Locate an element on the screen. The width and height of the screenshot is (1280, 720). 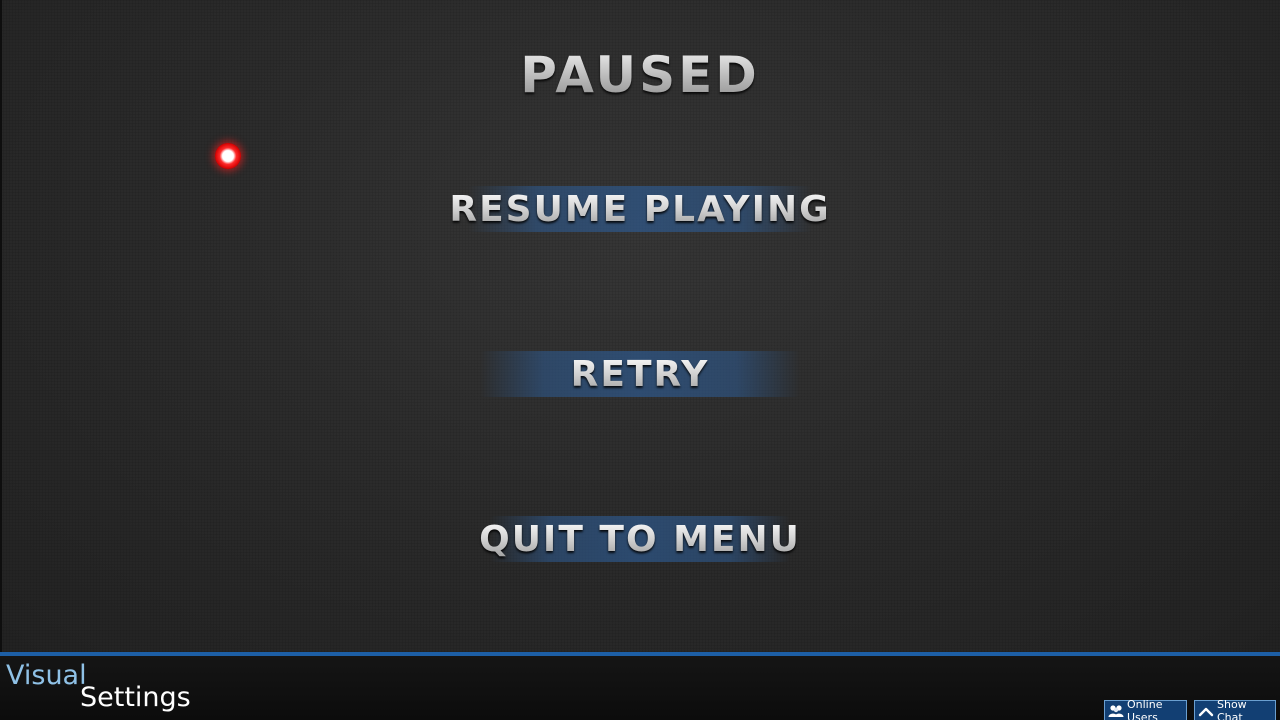
bottom-bar: Visual Settings Online Users Show Chat is located at coordinates (640, 686).